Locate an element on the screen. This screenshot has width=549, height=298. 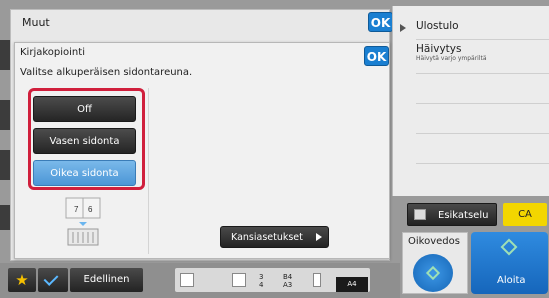
previous-button: Edellinen is located at coordinates (106, 280).